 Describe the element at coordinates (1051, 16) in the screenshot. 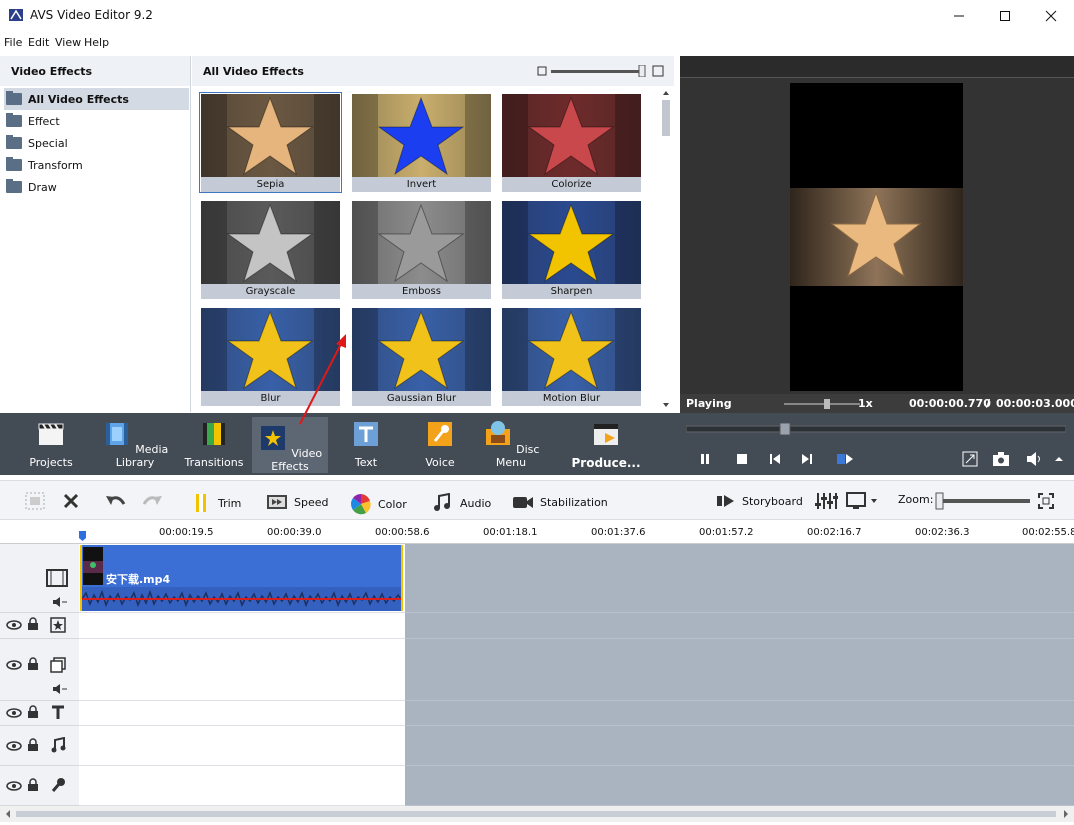

I see `close-button` at that location.